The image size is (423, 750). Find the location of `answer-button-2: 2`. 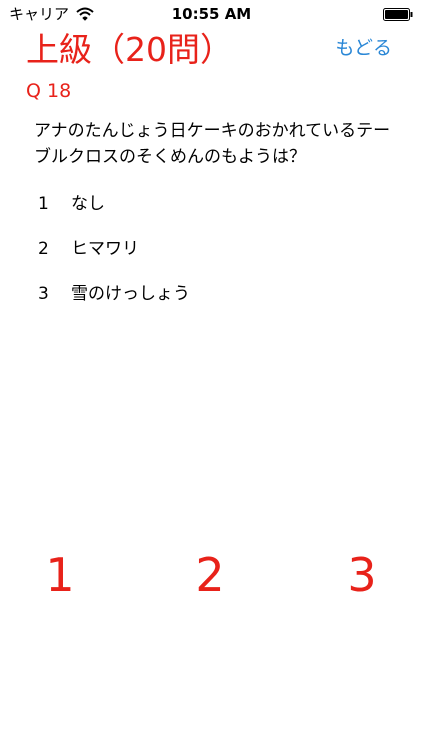

answer-button-2: 2 is located at coordinates (210, 575).